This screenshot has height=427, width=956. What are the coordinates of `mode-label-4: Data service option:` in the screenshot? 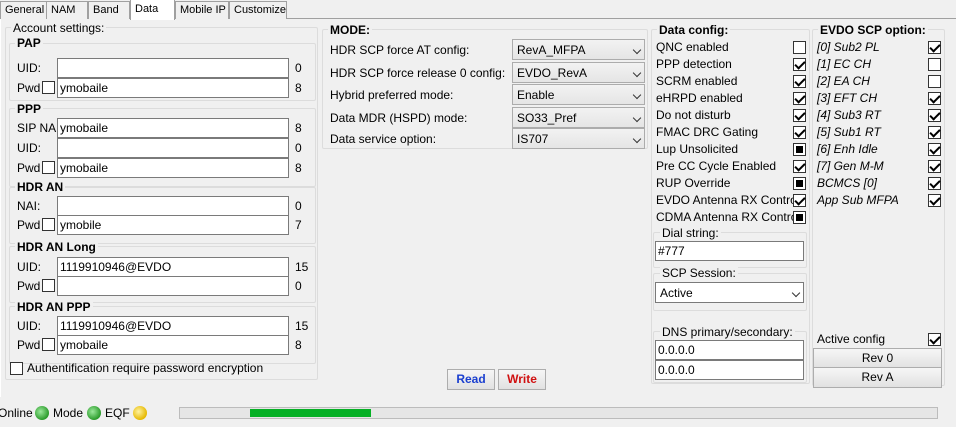 It's located at (383, 139).